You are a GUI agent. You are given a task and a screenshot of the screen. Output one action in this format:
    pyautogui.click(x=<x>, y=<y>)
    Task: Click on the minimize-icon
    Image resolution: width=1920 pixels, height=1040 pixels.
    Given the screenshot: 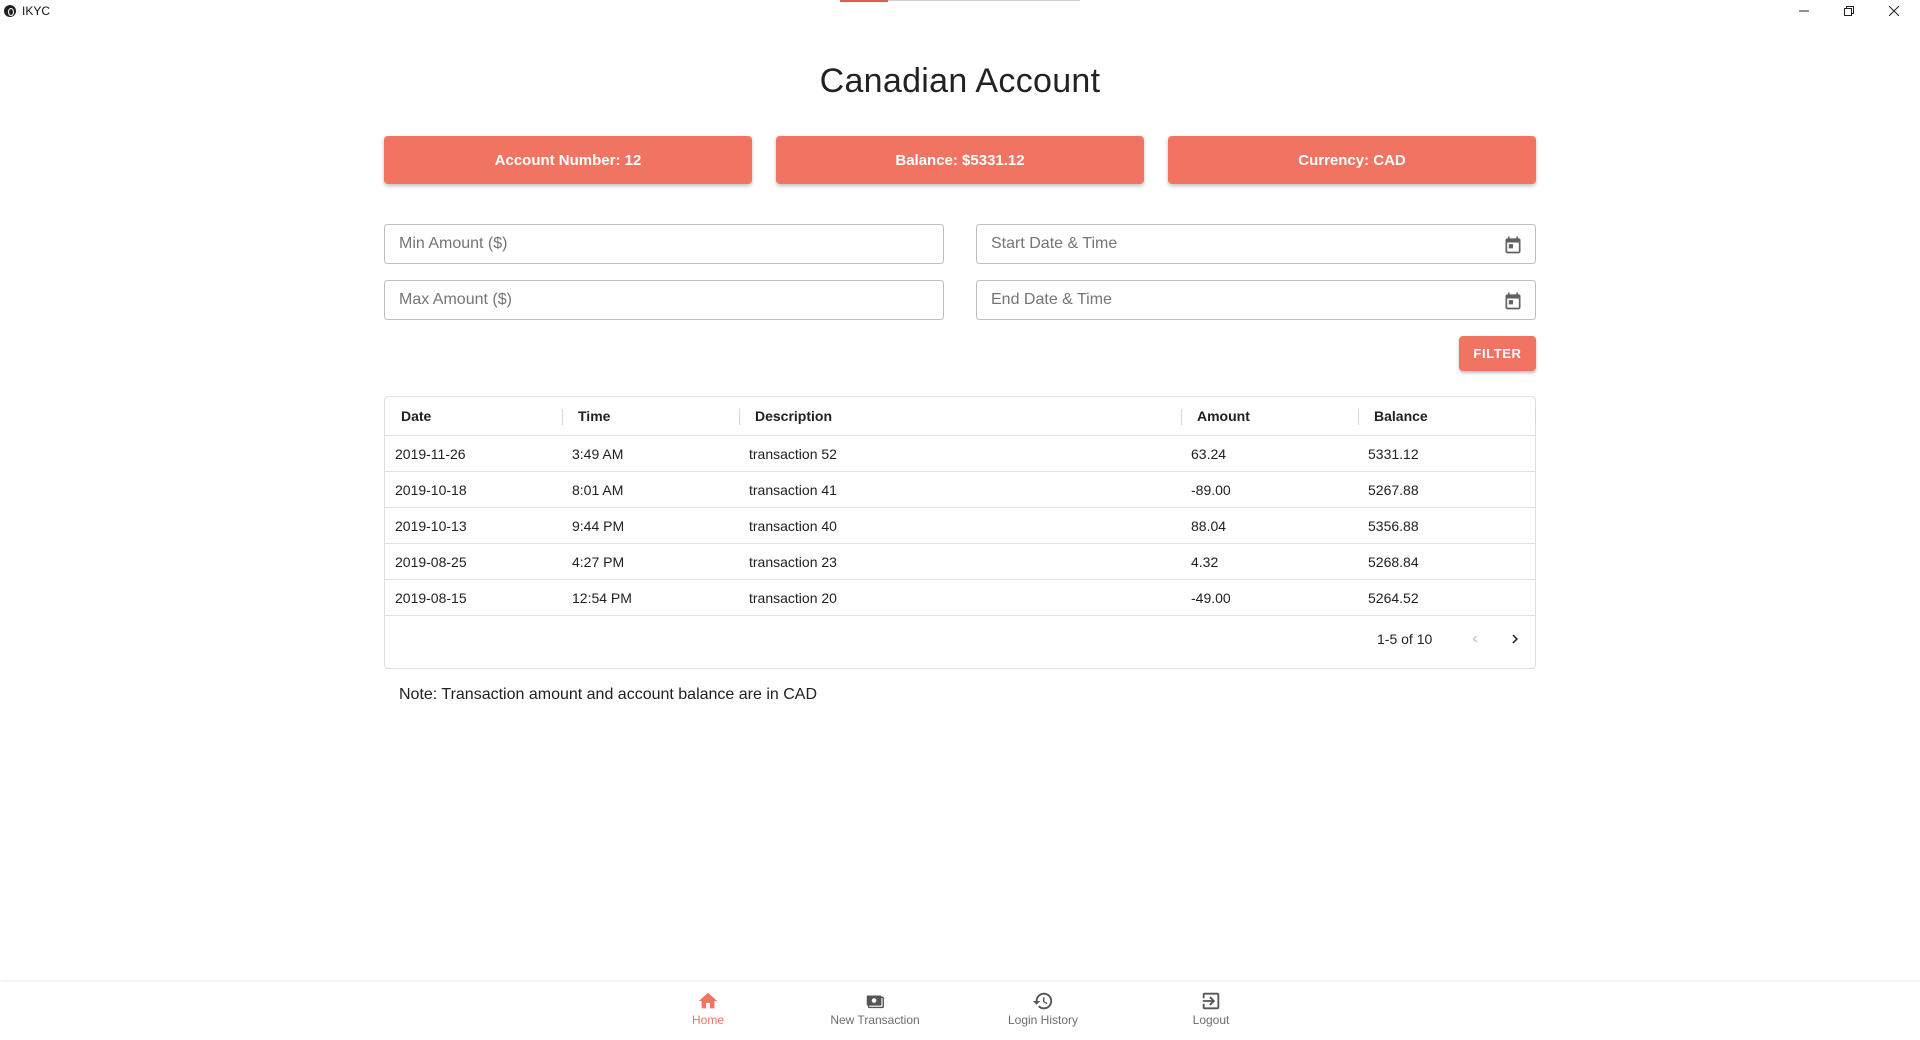 What is the action you would take?
    pyautogui.click(x=1804, y=11)
    